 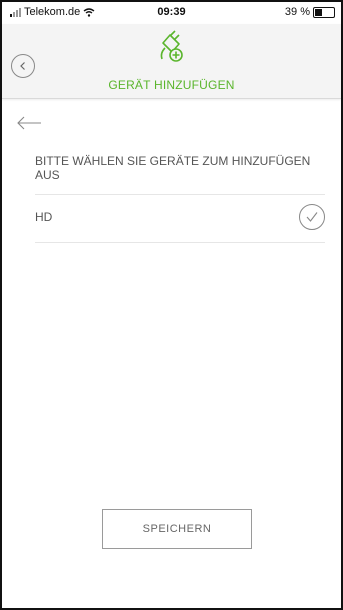 I want to click on app-header: GERÄT HINZUFÜGEN, so click(x=171, y=61).